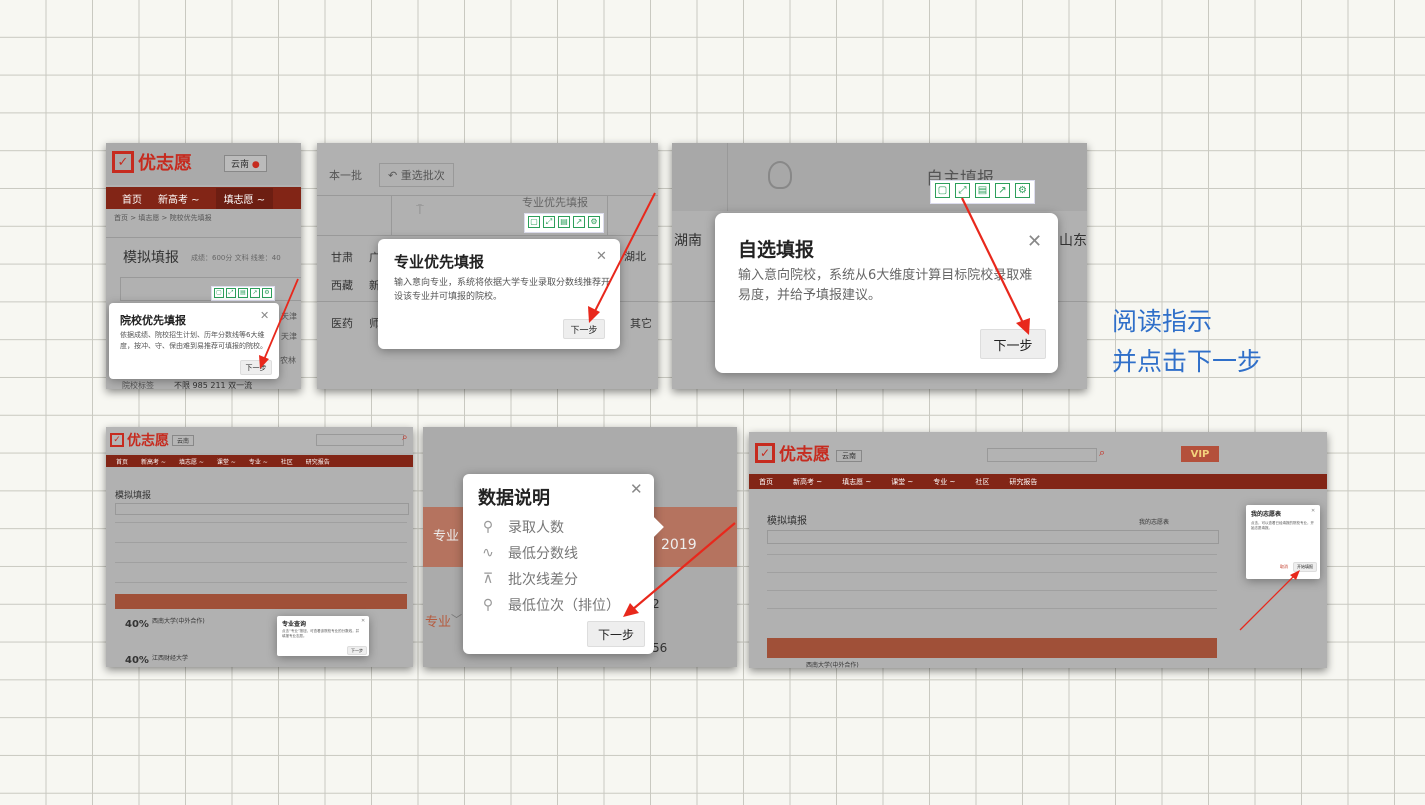 The image size is (1425, 805). What do you see at coordinates (1187, 361) in the screenshot?
I see `instruction-line-2: 并点击下一步` at bounding box center [1187, 361].